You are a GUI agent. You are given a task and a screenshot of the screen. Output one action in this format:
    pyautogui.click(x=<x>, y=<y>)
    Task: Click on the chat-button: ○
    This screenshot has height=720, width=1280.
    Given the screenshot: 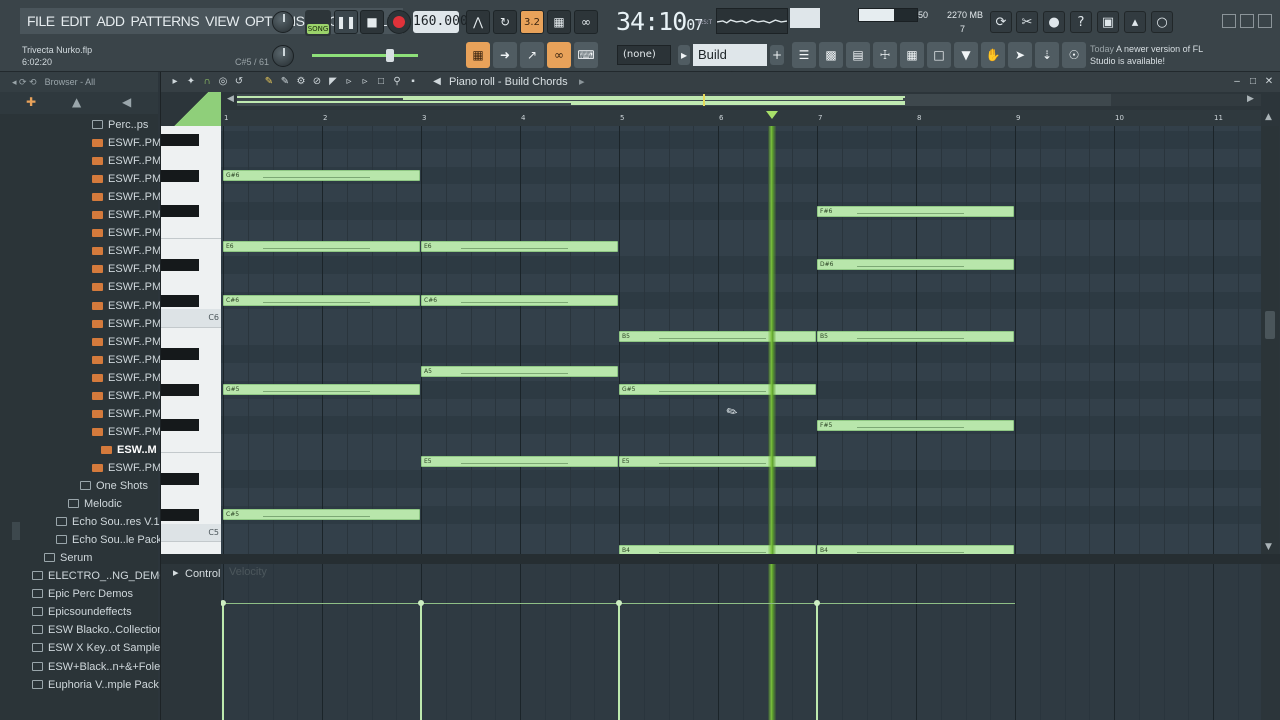 What is the action you would take?
    pyautogui.click(x=1162, y=22)
    